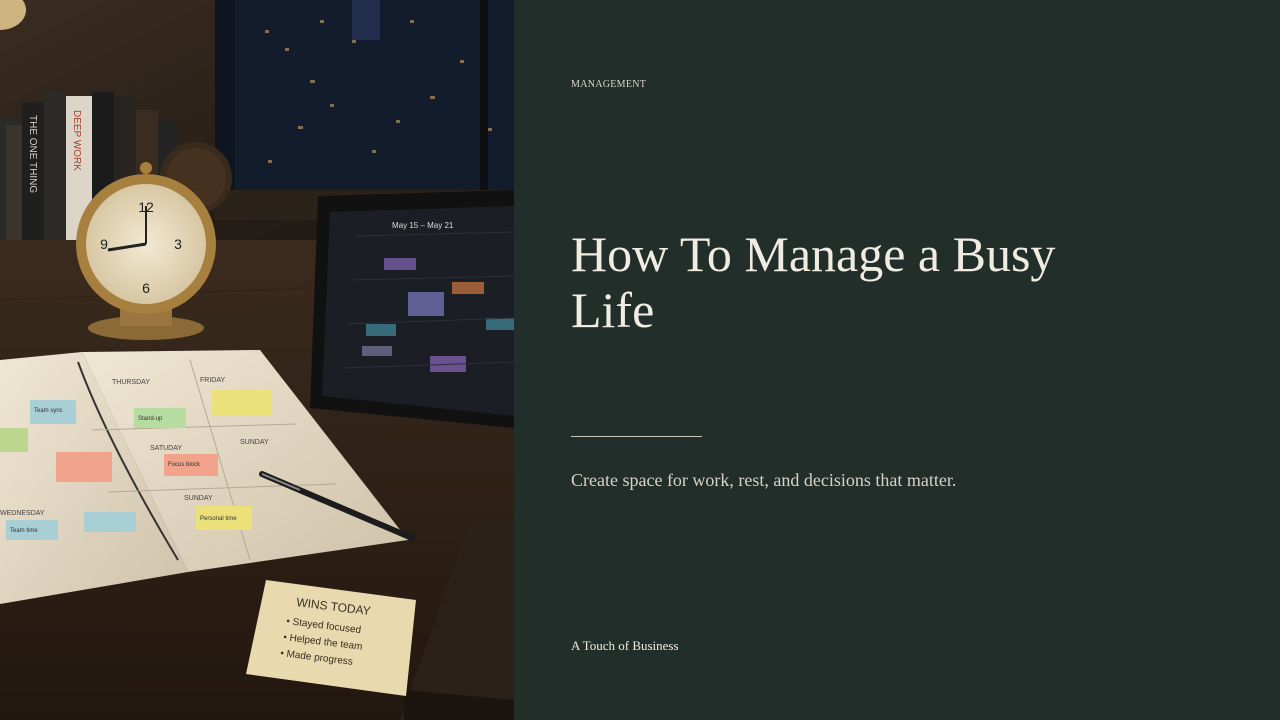  Describe the element at coordinates (166, 448) in the screenshot. I see `planner-saturday: SATUDAY` at that location.